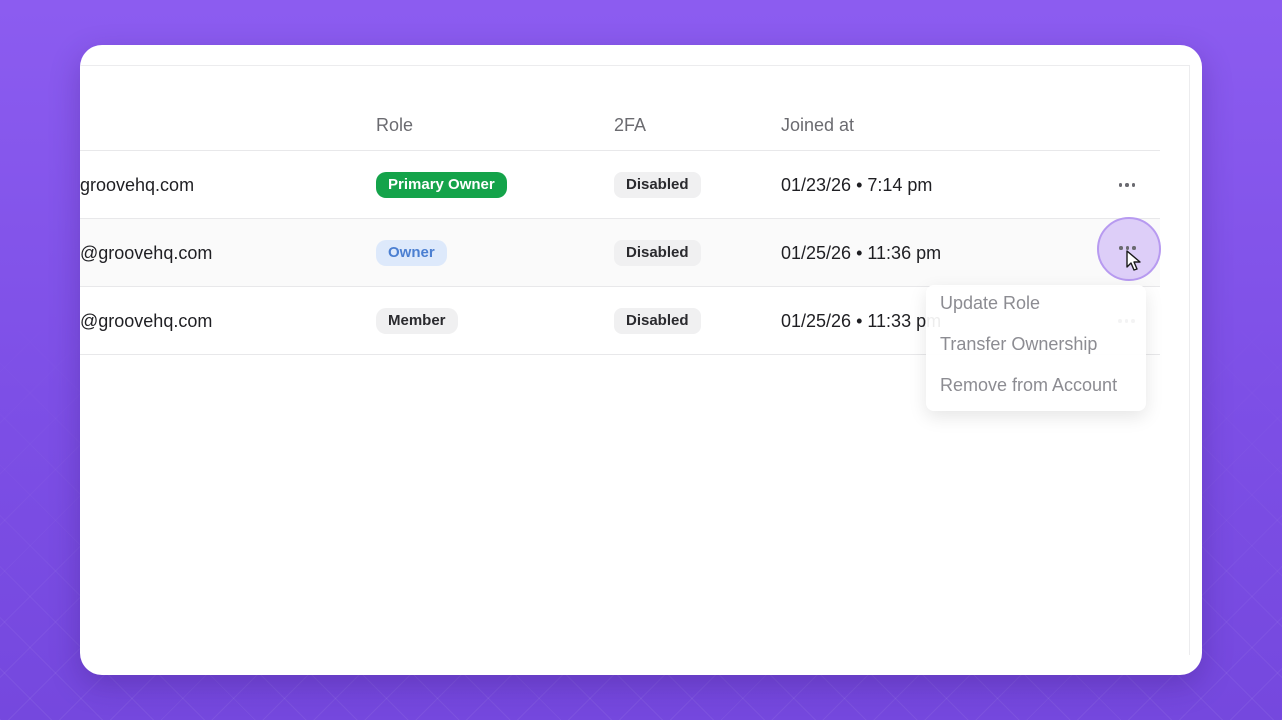 This screenshot has width=1282, height=720. Describe the element at coordinates (1028, 385) in the screenshot. I see `menu-item-remove-from-account: Remove from Account` at that location.